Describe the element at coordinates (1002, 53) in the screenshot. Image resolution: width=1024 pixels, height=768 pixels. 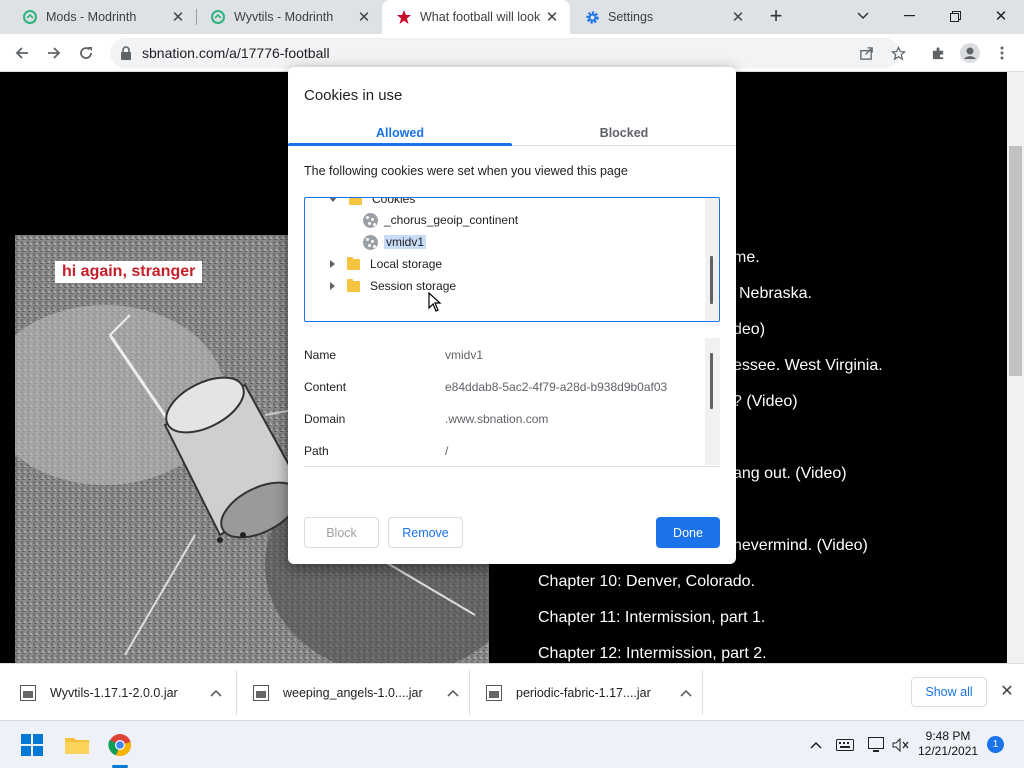
I see `browser-menu-icon` at that location.